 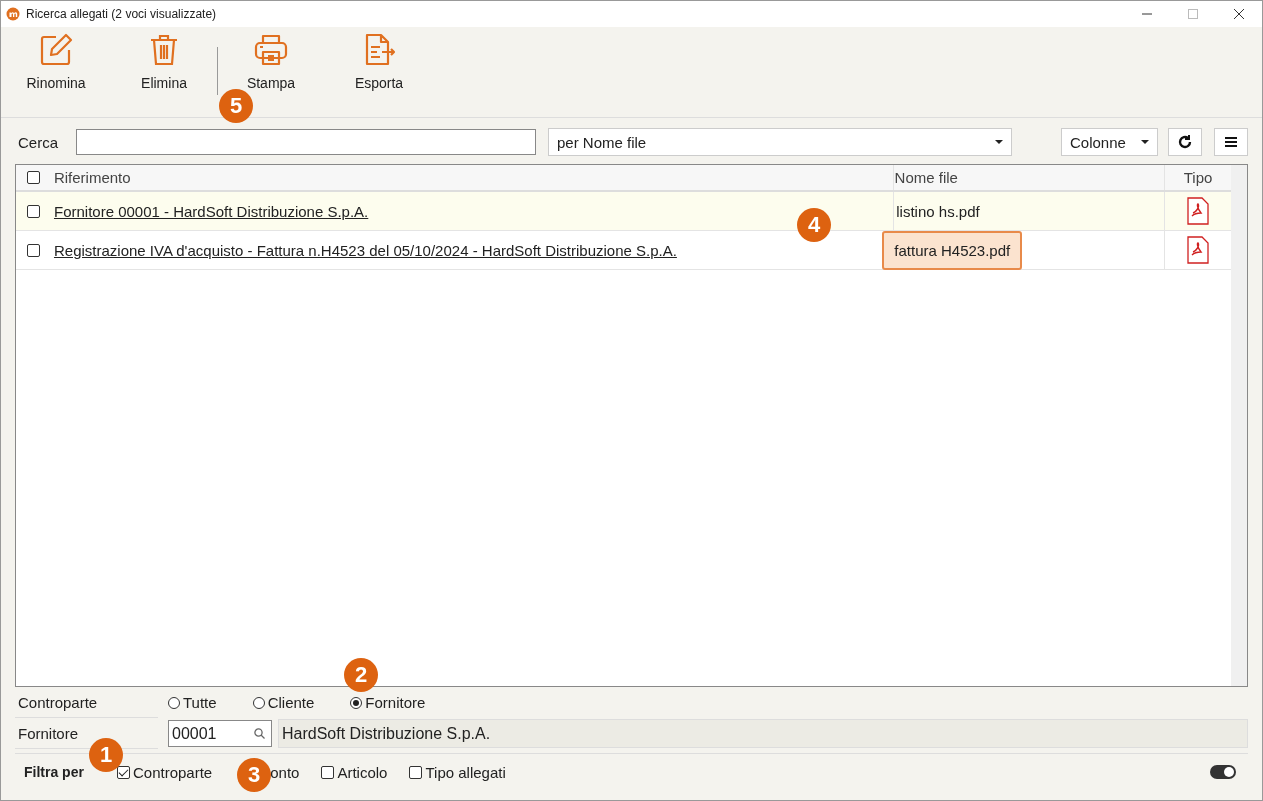 I want to click on search-field, so click(x=306, y=142).